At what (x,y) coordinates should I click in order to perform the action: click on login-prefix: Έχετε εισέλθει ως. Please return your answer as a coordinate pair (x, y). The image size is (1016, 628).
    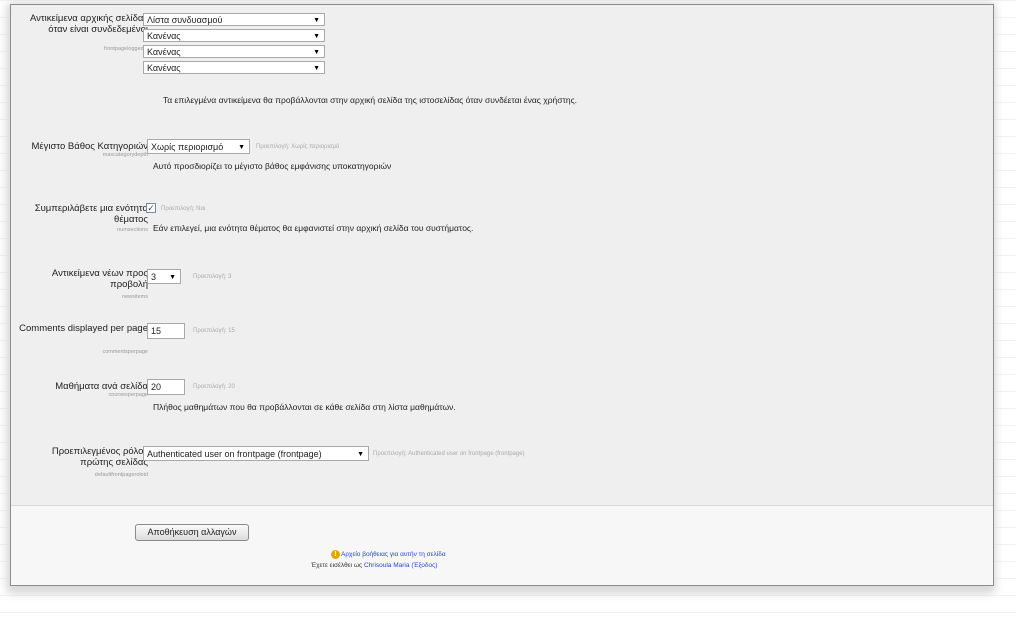
    Looking at the image, I should click on (337, 565).